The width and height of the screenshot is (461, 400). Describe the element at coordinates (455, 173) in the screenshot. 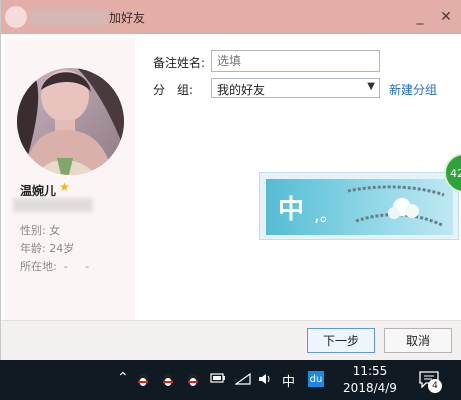

I see `badge-count: 42` at that location.